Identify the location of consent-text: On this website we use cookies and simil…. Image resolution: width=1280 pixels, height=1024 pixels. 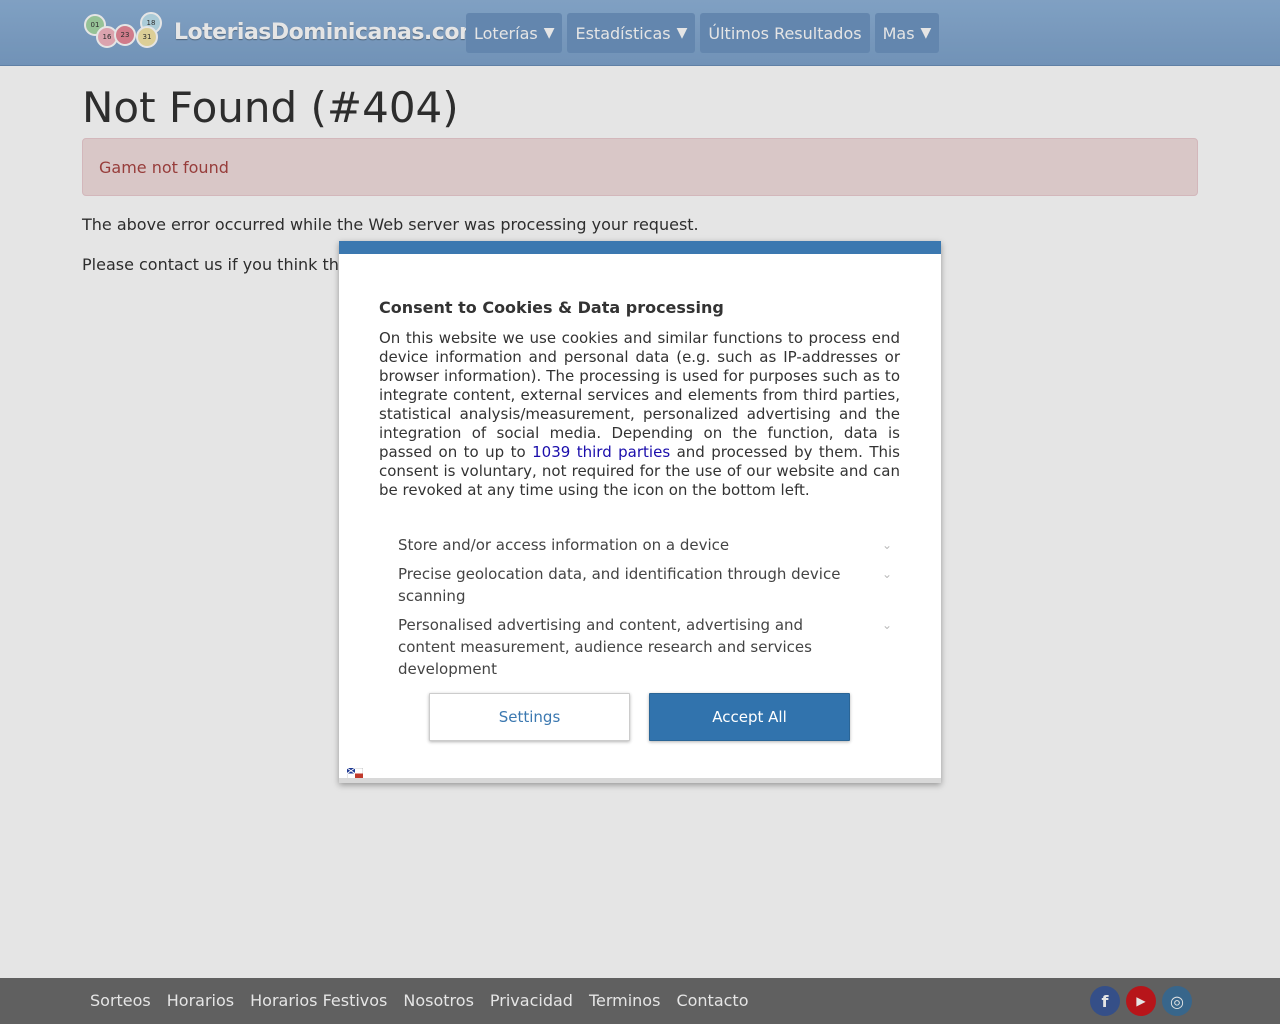
(639, 395).